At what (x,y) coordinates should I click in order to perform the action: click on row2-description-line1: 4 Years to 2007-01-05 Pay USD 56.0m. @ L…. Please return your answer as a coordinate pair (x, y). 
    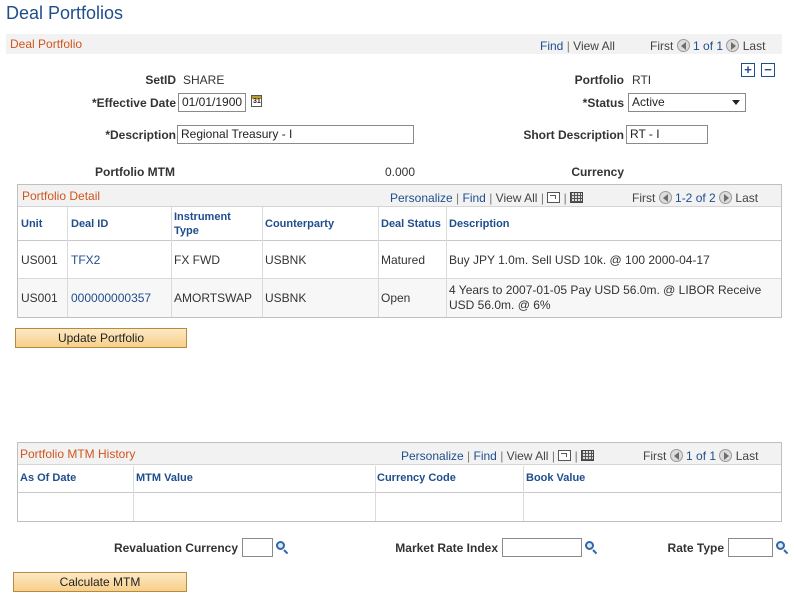
    Looking at the image, I should click on (605, 290).